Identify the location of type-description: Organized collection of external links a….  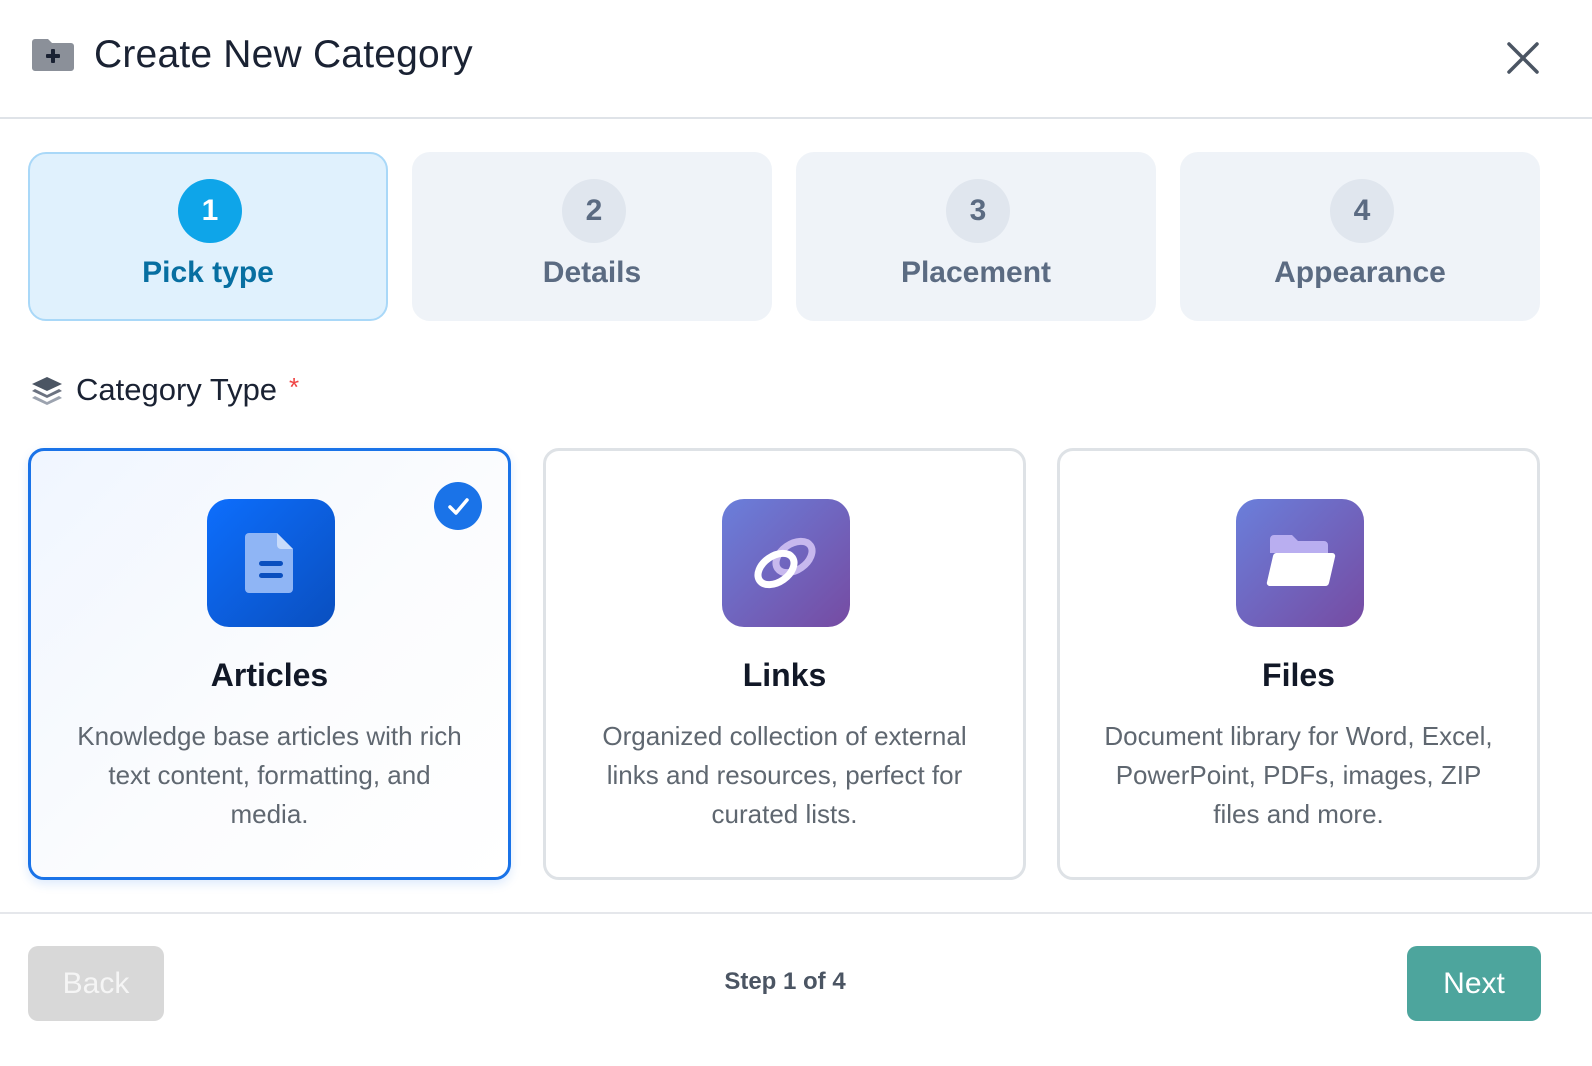
(784, 775).